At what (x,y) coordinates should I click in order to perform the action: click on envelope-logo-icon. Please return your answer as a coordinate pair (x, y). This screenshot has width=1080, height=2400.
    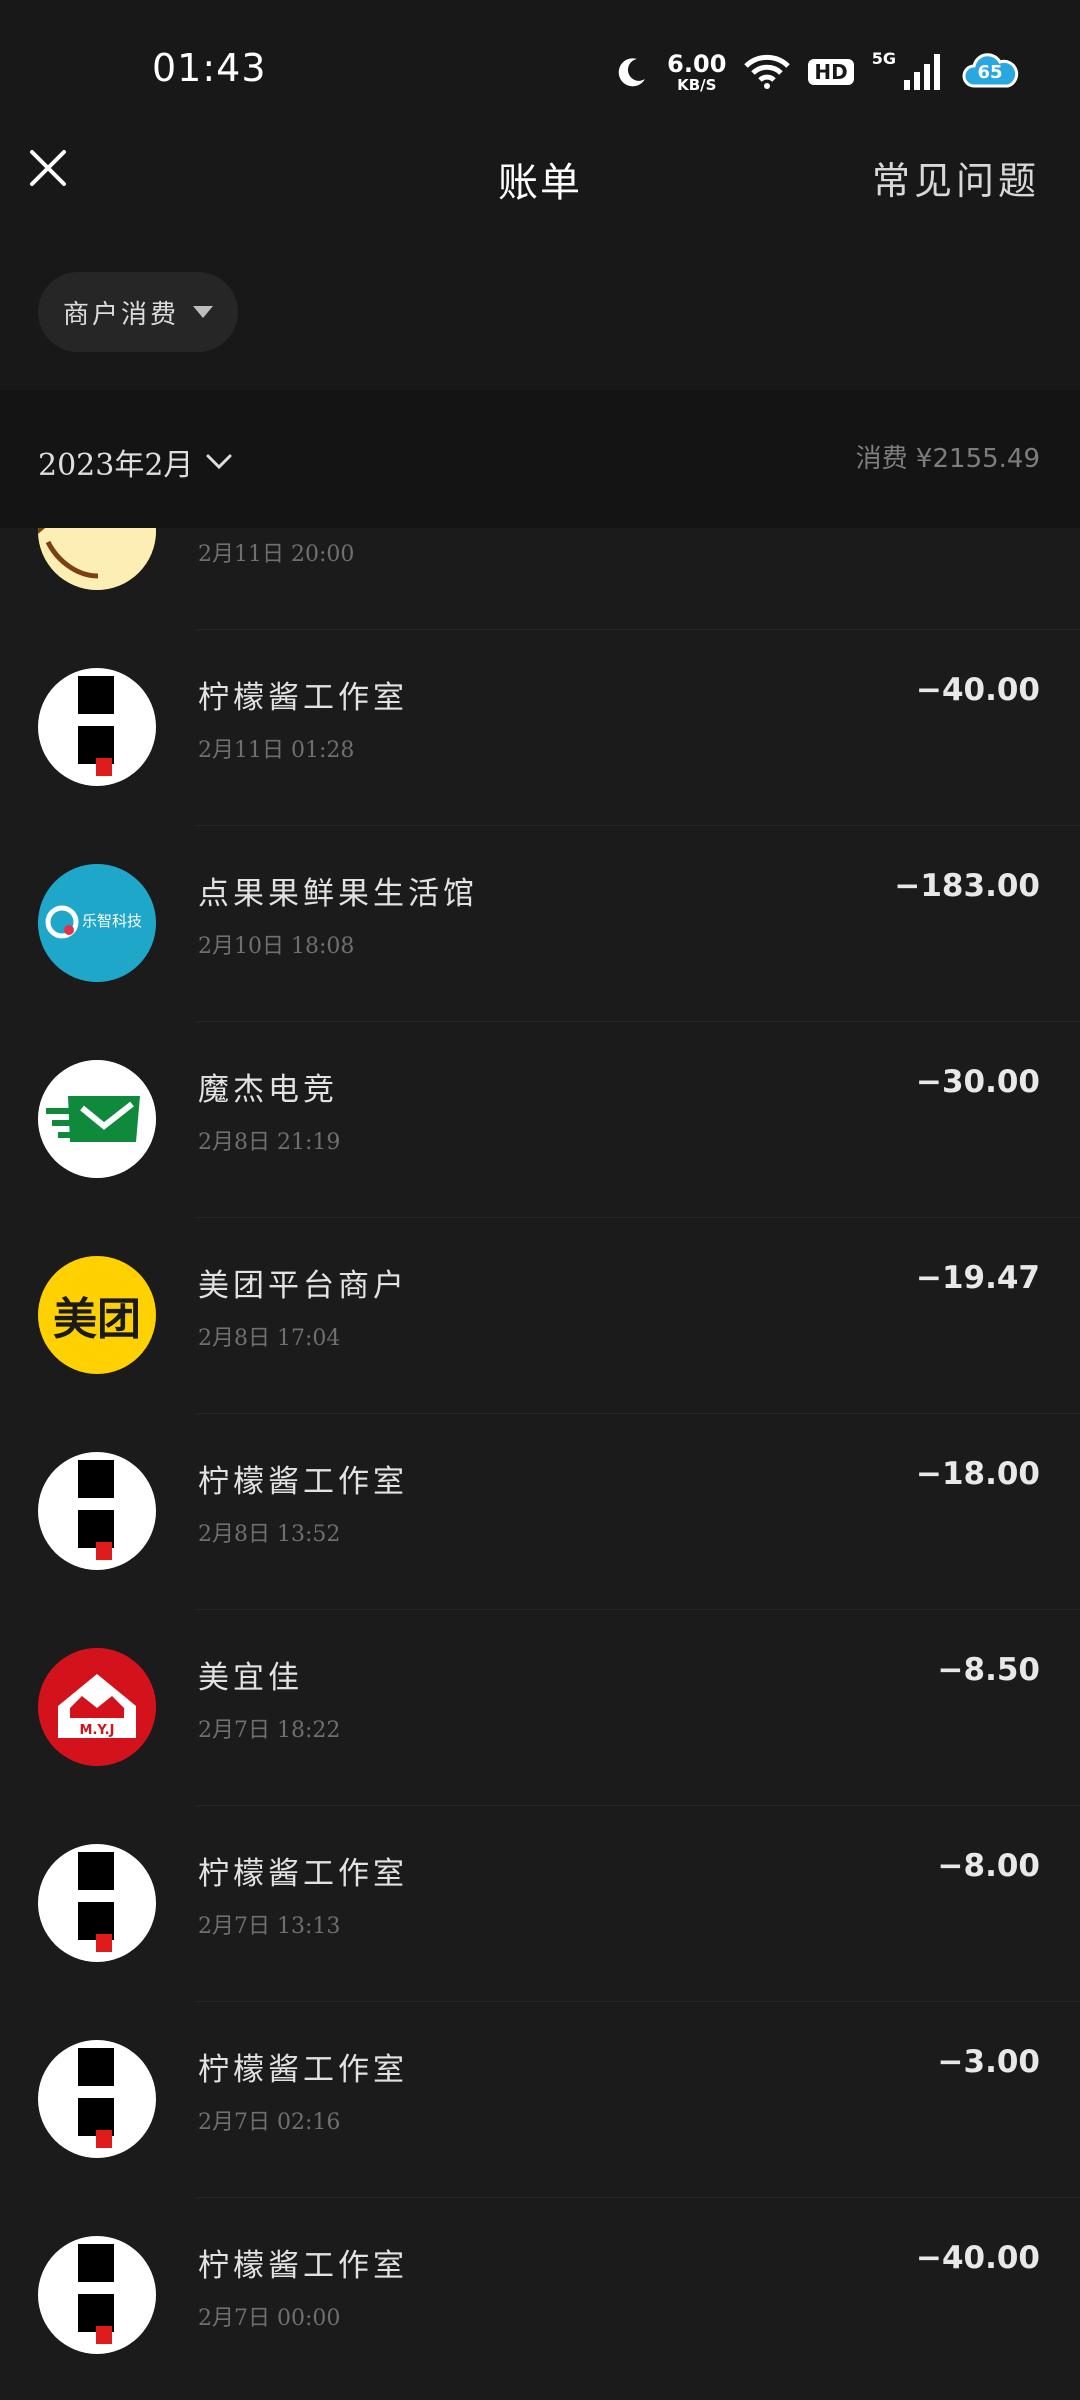
    Looking at the image, I should click on (97, 1119).